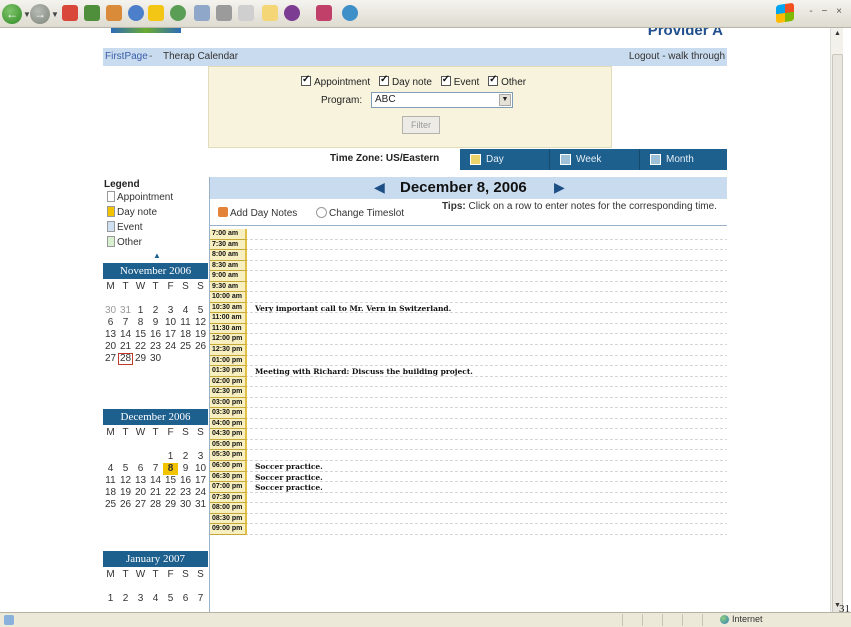 The height and width of the screenshot is (627, 851). I want to click on filter-button: Filter, so click(421, 125).